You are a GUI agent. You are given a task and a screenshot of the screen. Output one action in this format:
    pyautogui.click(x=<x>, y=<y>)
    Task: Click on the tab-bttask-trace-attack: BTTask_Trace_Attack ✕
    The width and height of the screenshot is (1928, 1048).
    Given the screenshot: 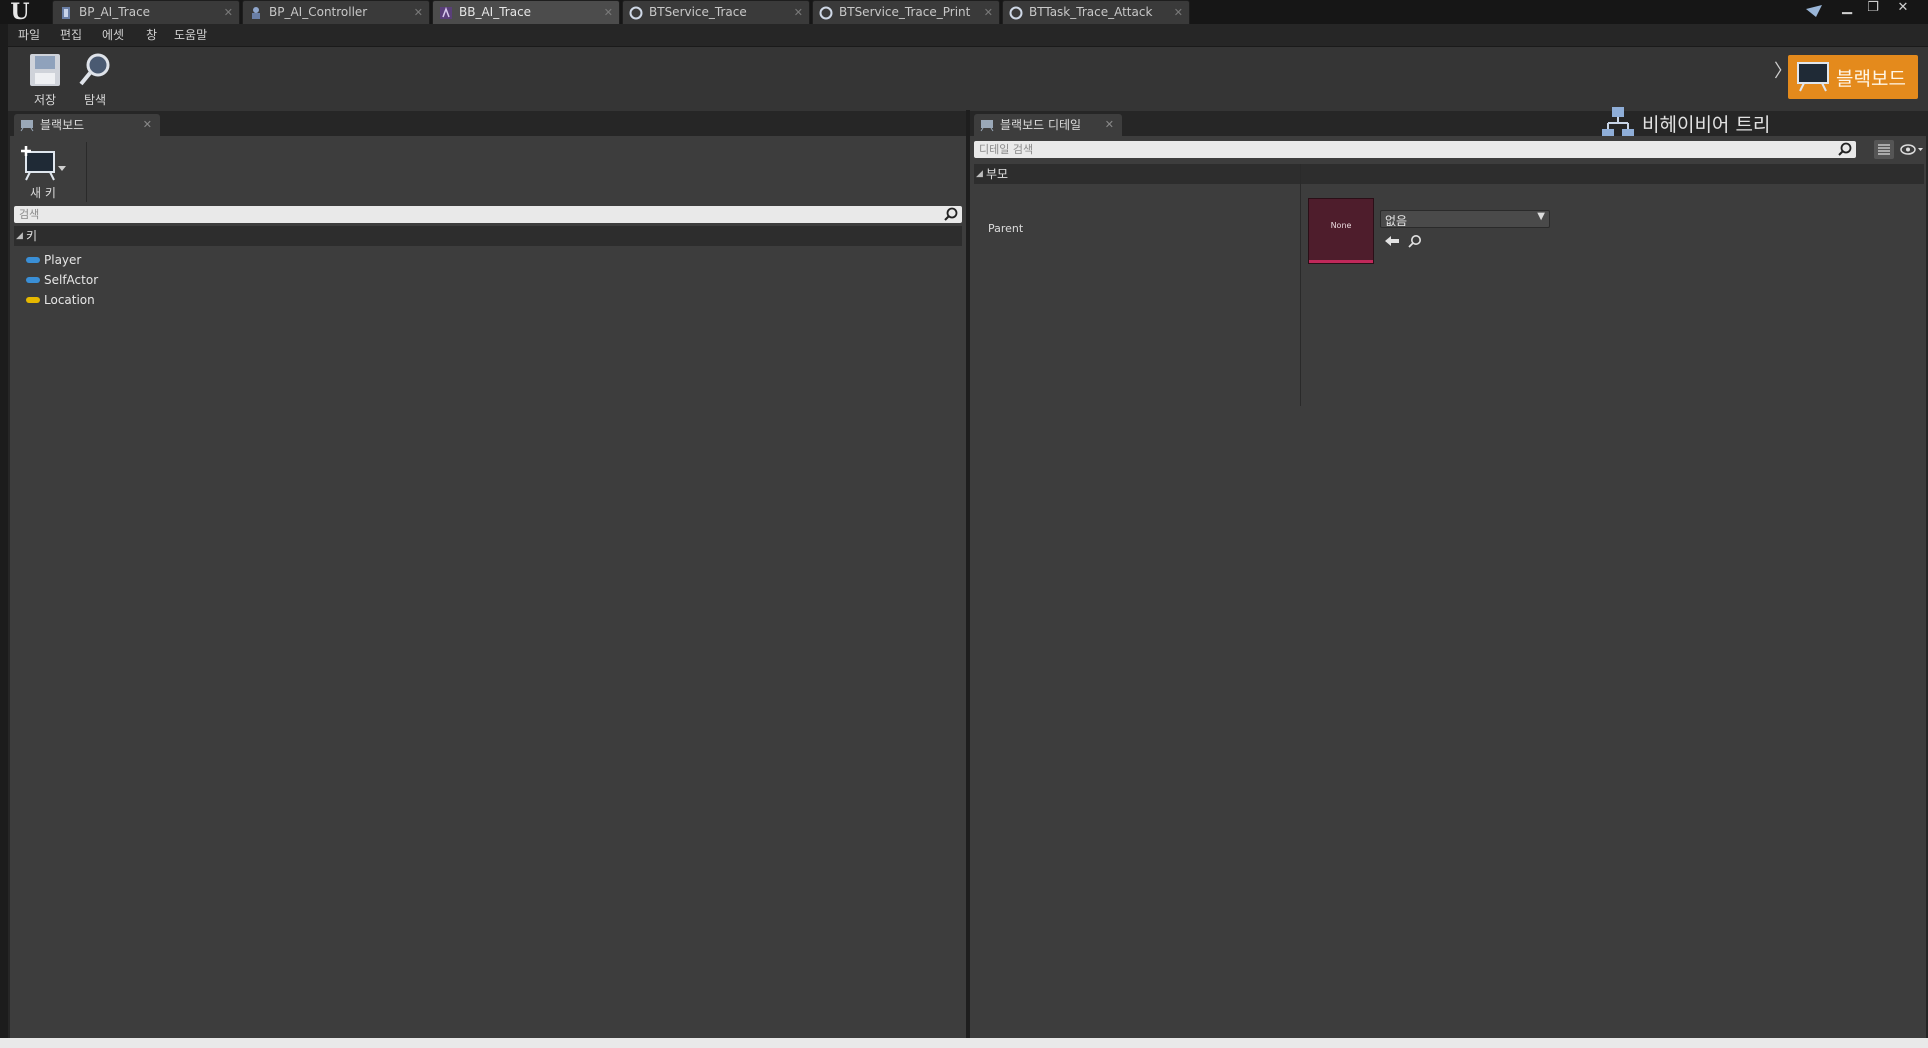 What is the action you would take?
    pyautogui.click(x=1096, y=12)
    